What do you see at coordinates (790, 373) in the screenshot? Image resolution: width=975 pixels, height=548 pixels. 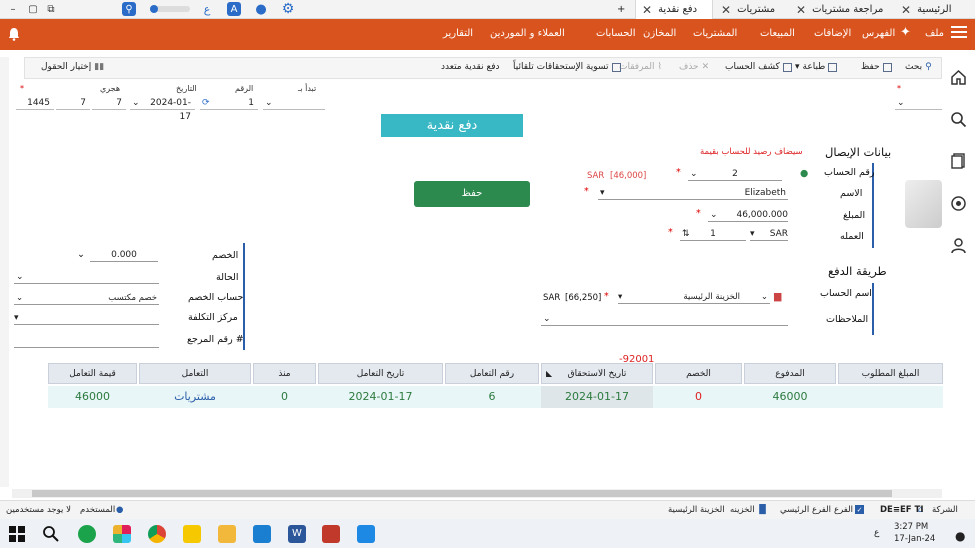 I see `col-header-paid: المدفوع` at bounding box center [790, 373].